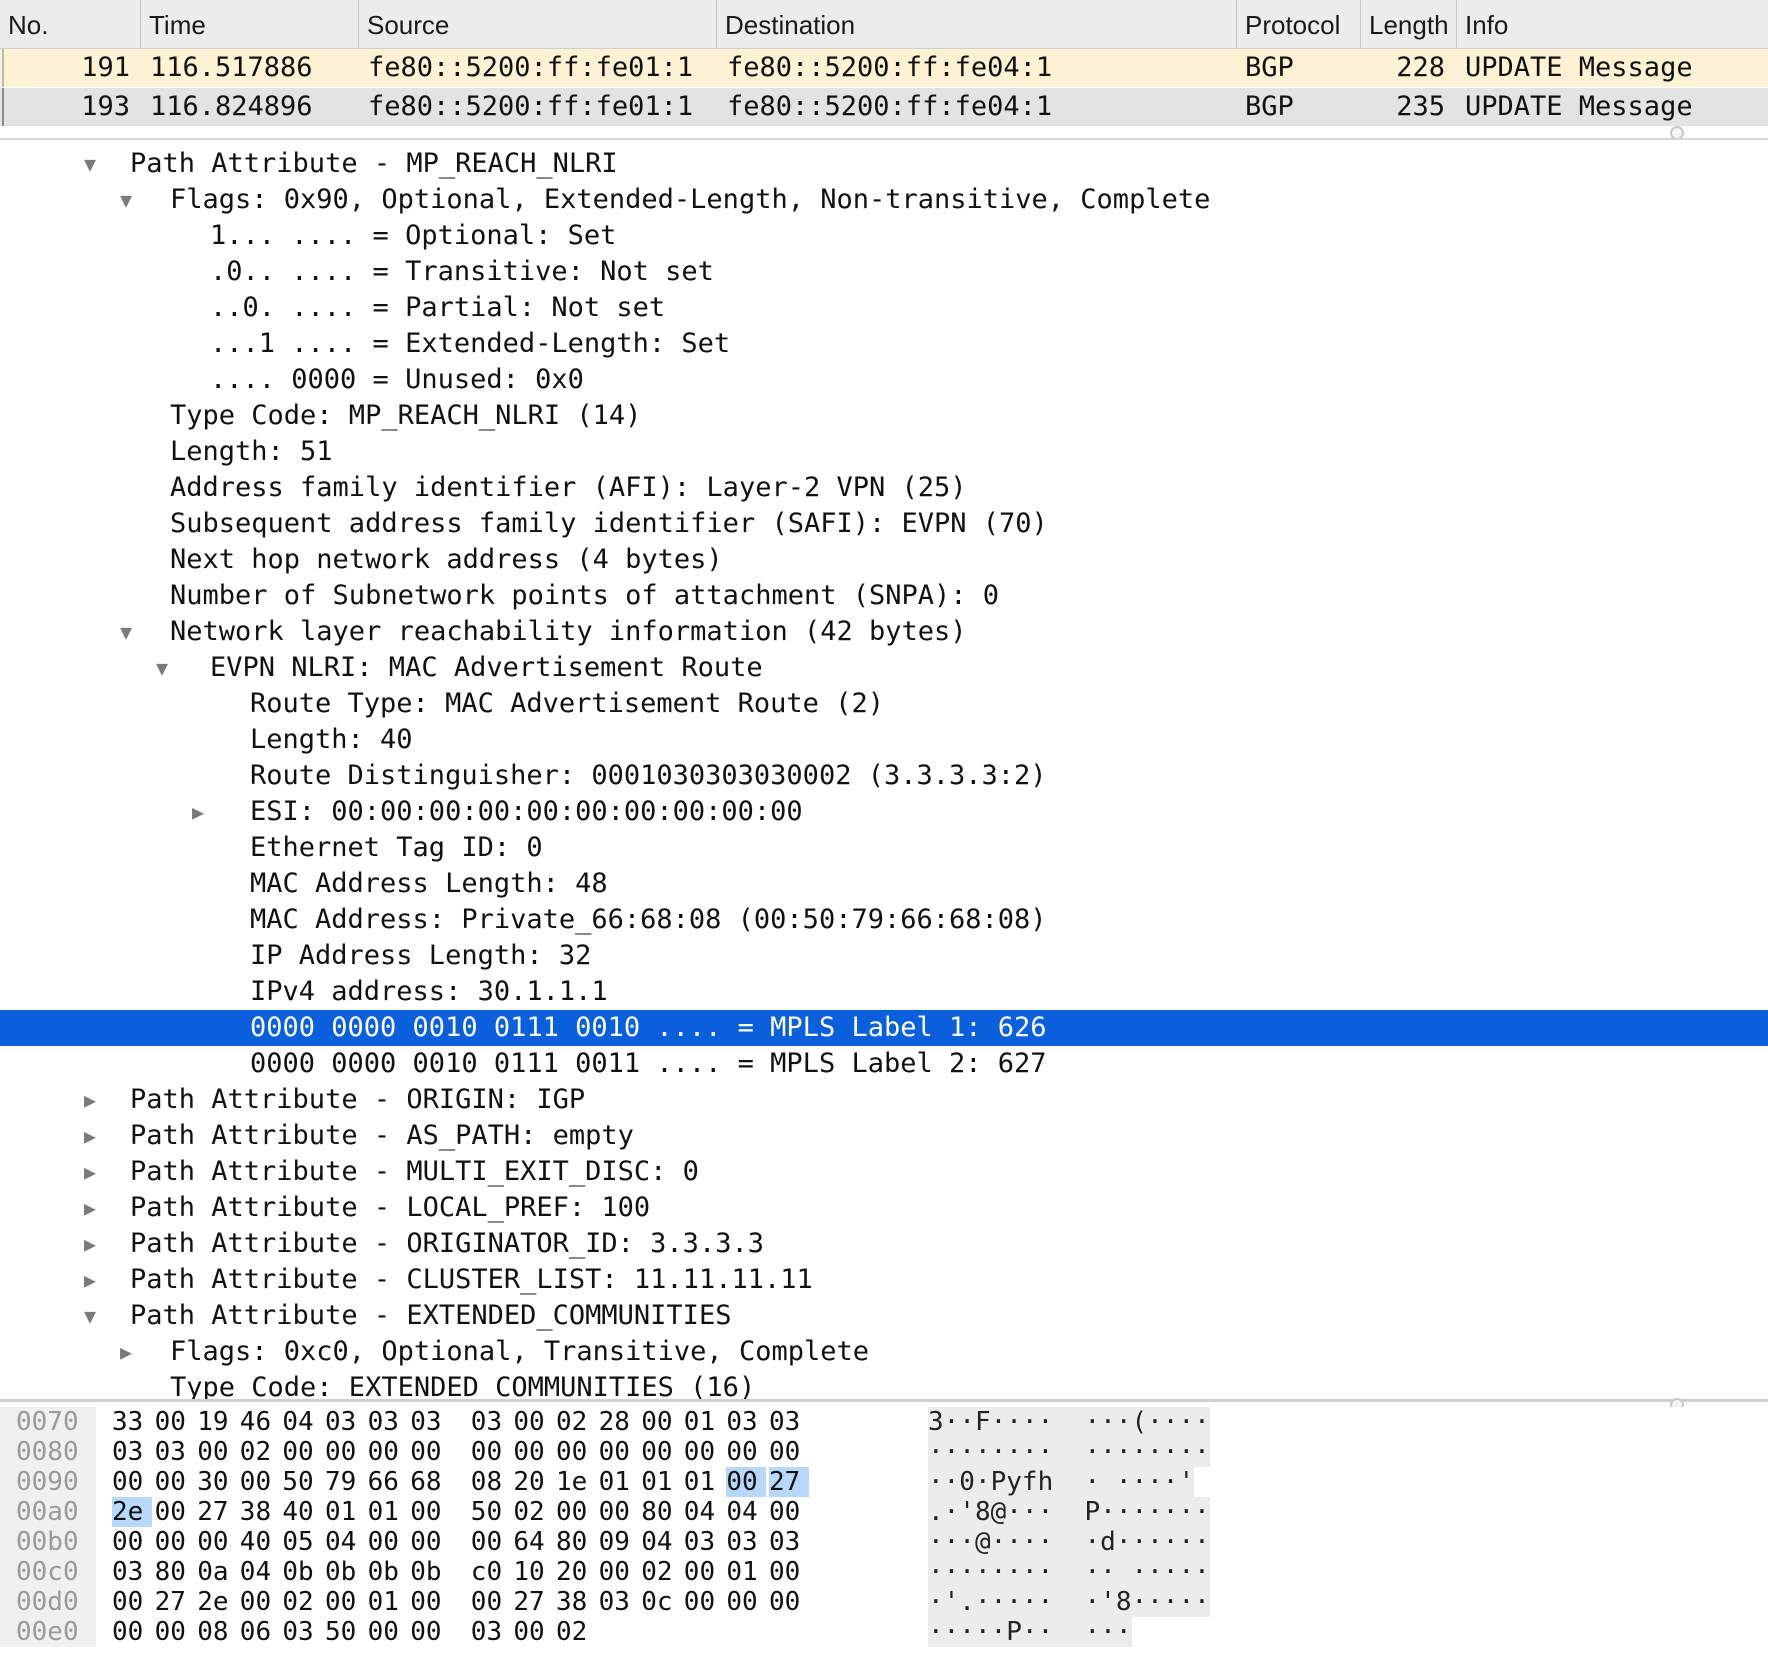 The height and width of the screenshot is (1662, 1768). What do you see at coordinates (1069, 1512) in the screenshot?
I see `hex-ascii: .·'8@··· P·······` at bounding box center [1069, 1512].